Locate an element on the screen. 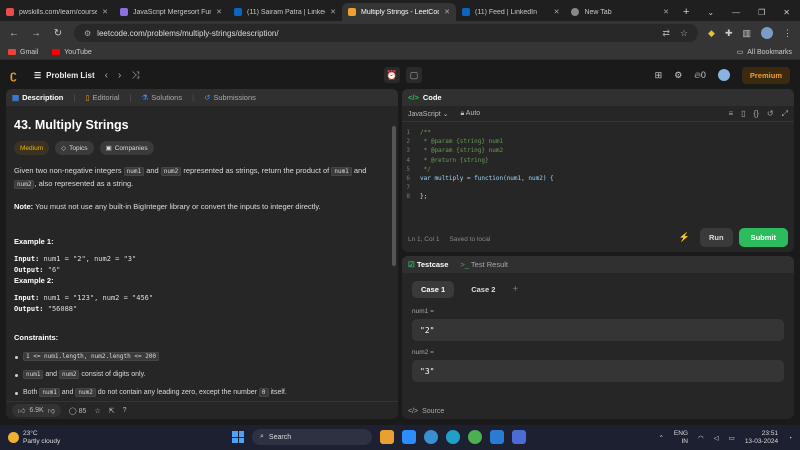  profile-avatar is located at coordinates (767, 33).